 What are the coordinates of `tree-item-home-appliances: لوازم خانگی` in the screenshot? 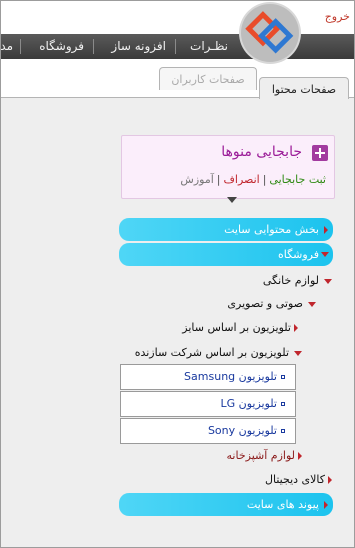 It's located at (297, 281).